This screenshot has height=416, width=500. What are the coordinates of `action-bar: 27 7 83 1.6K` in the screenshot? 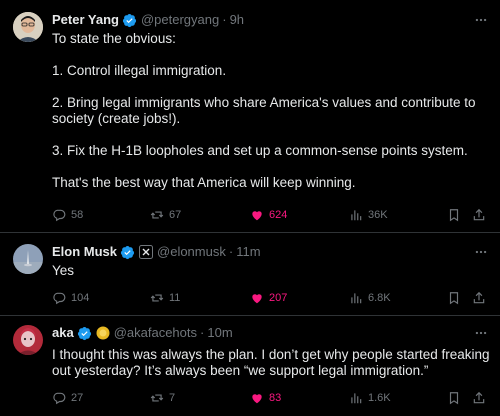 It's located at (272, 398).